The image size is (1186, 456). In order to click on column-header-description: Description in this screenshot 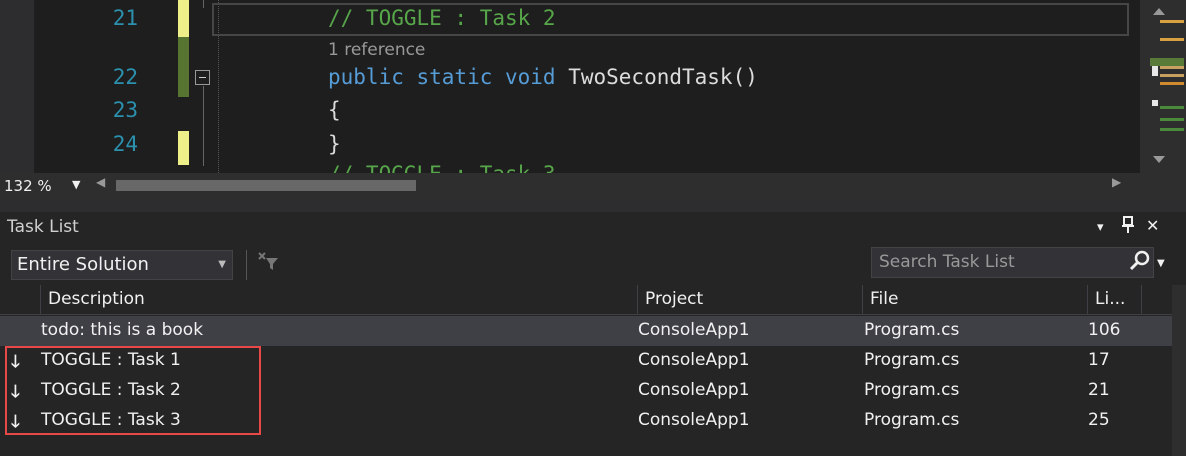, I will do `click(338, 300)`.